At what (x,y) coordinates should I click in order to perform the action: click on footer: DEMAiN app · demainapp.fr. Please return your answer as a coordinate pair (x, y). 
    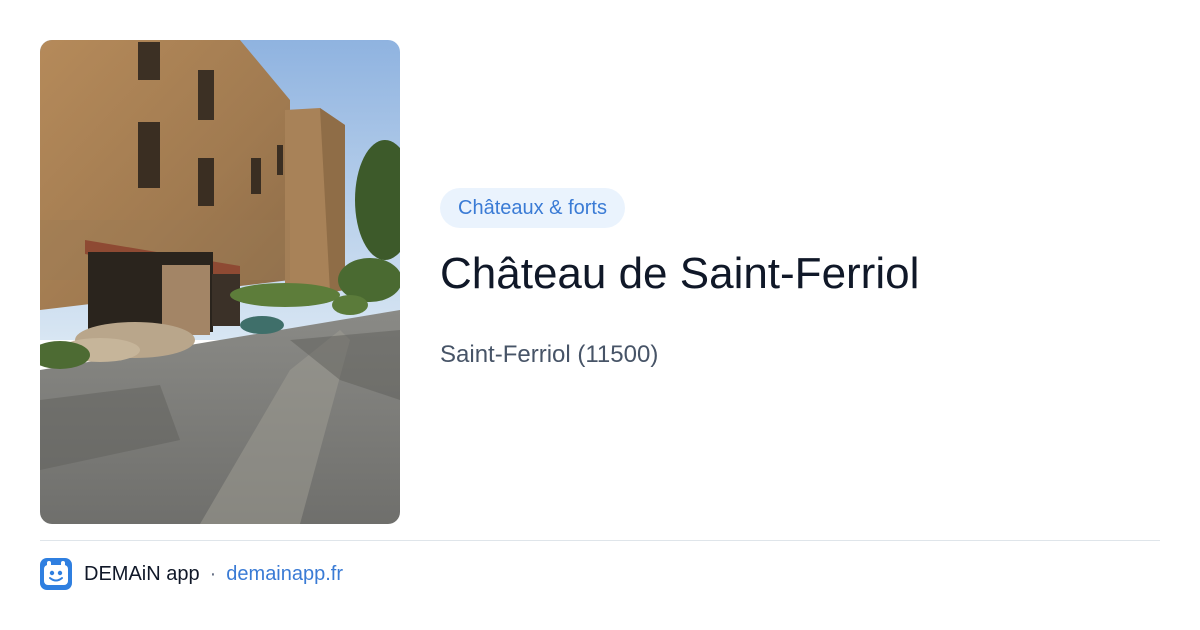
    Looking at the image, I should click on (191, 574).